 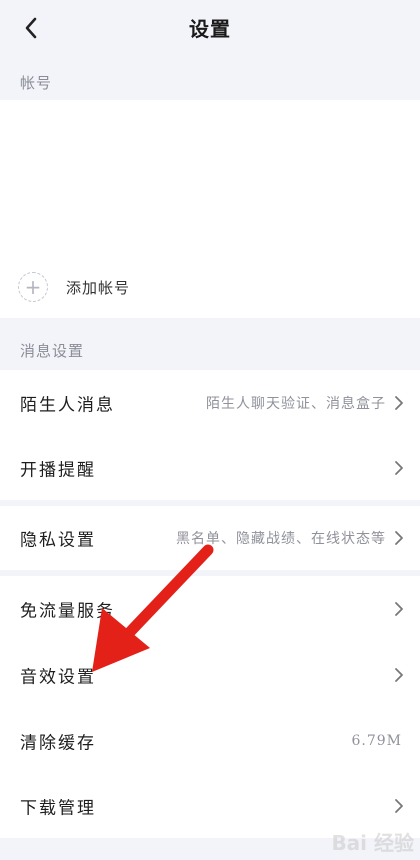 I want to click on row-label: 陌生人消息, so click(x=67, y=405).